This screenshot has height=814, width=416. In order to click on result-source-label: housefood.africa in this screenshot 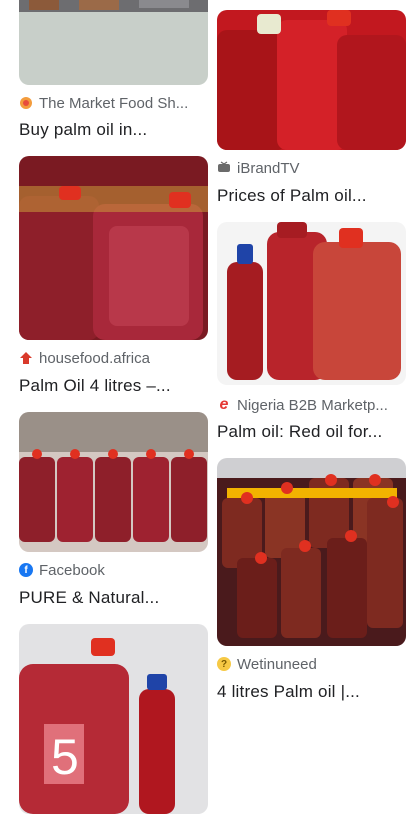, I will do `click(94, 358)`.